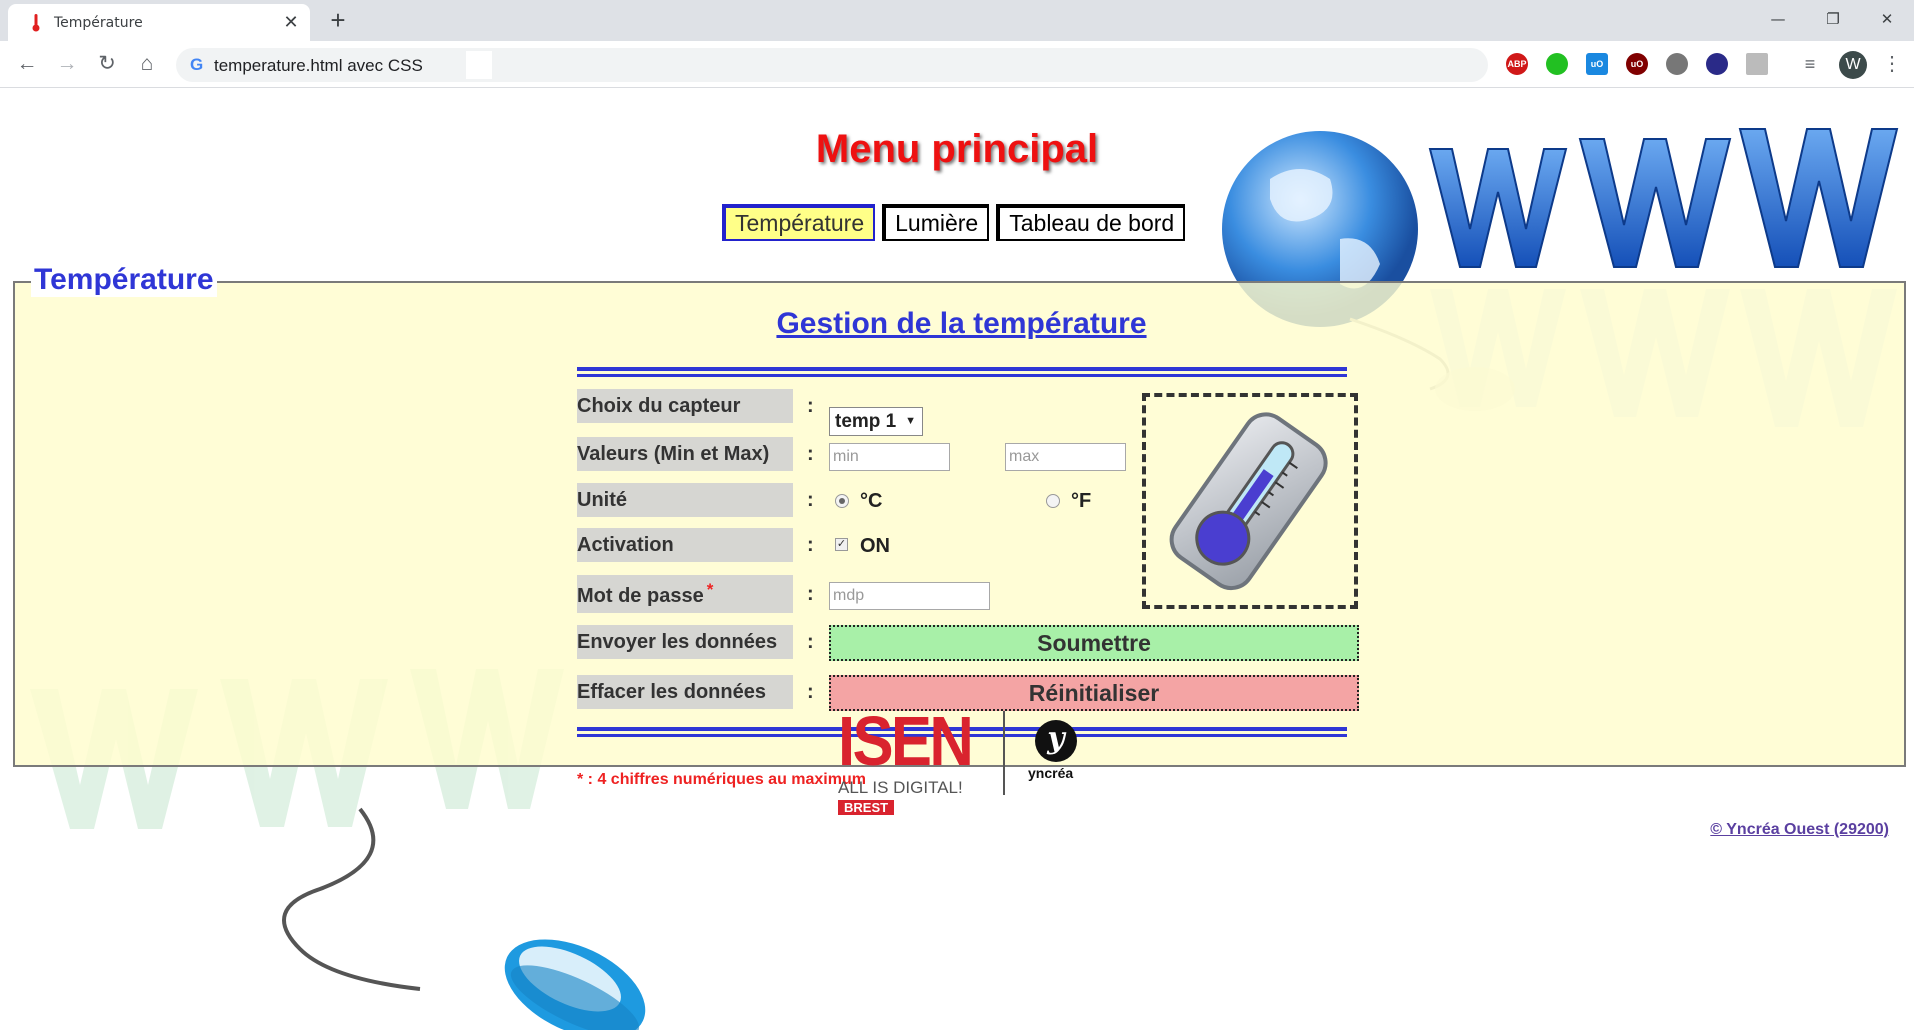  Describe the element at coordinates (1517, 64) in the screenshot. I see `adblock-plus-icon: ABP` at that location.